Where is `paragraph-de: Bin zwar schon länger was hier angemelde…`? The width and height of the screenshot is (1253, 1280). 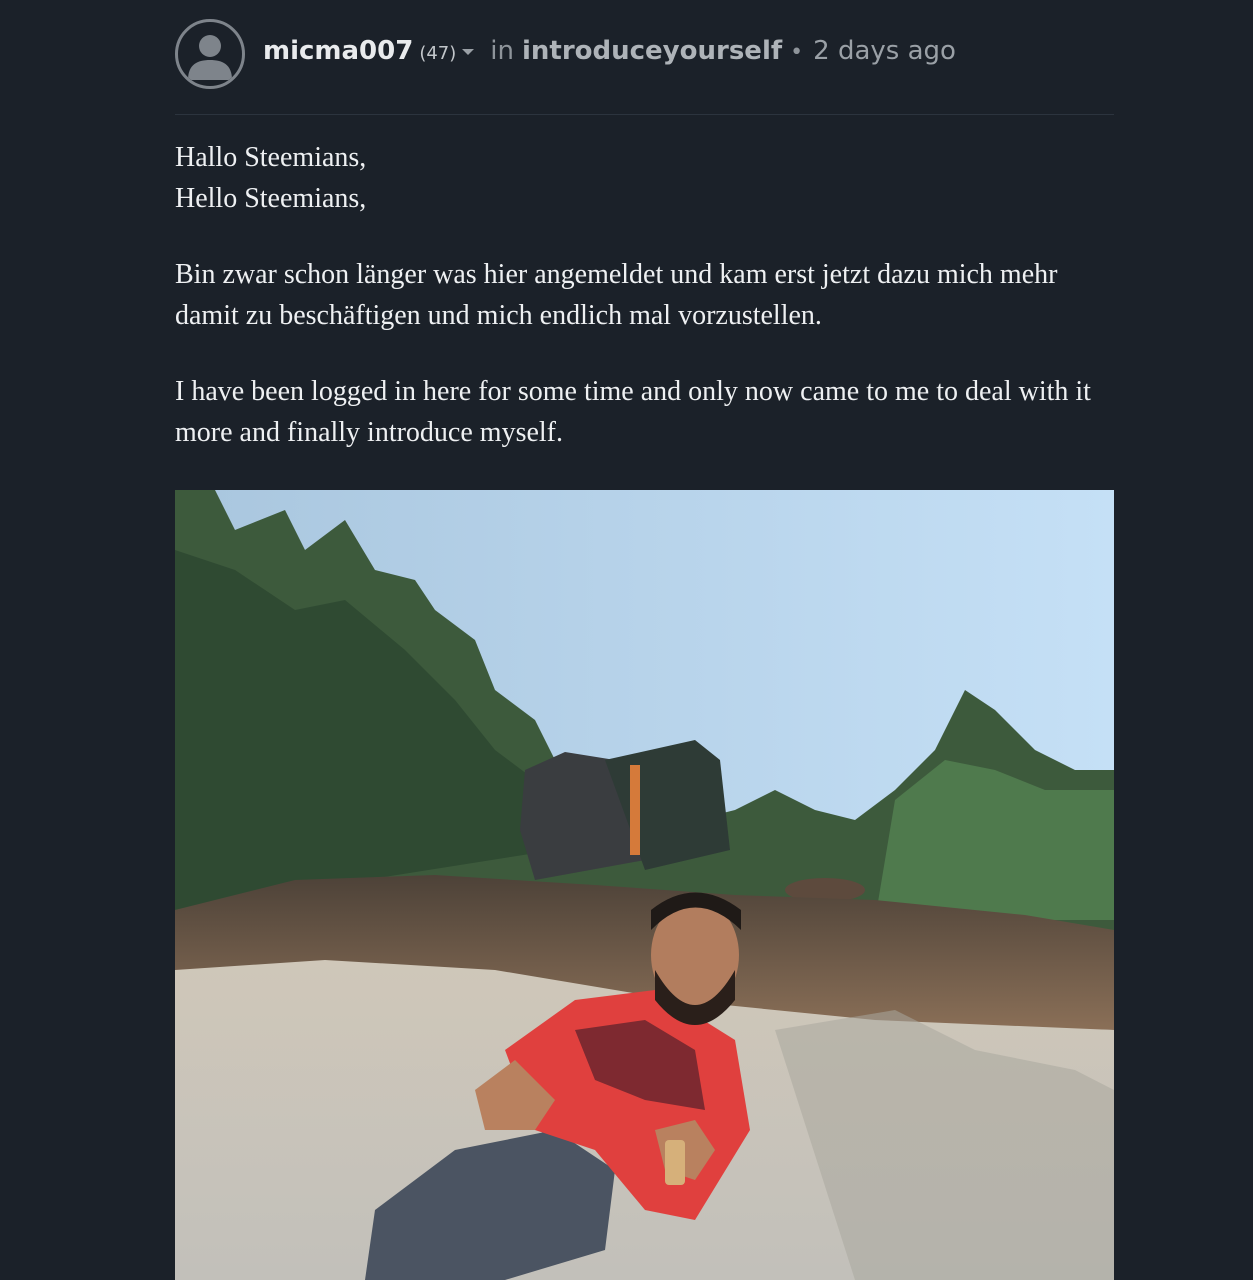 paragraph-de: Bin zwar schon länger was hier angemelde… is located at coordinates (616, 295).